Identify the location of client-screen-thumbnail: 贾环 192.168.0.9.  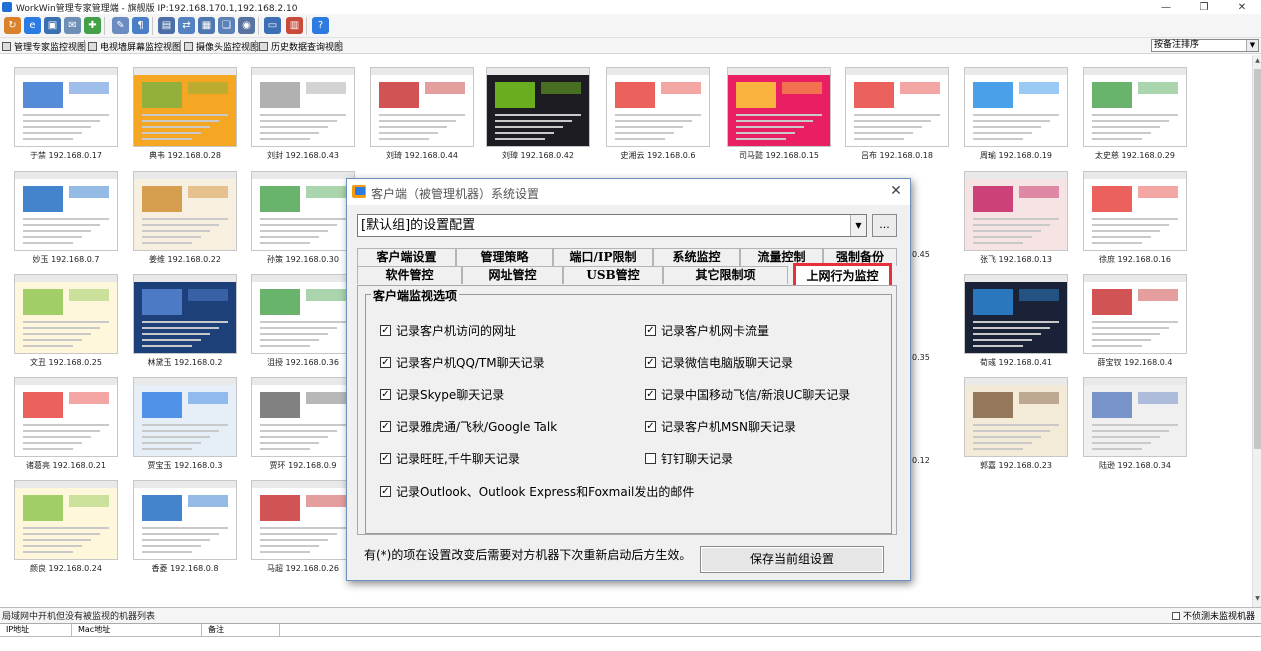
(303, 425).